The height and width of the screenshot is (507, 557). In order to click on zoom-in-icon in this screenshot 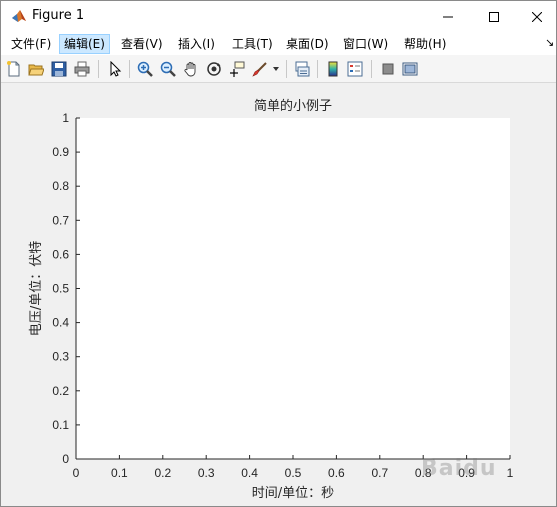, I will do `click(145, 69)`.